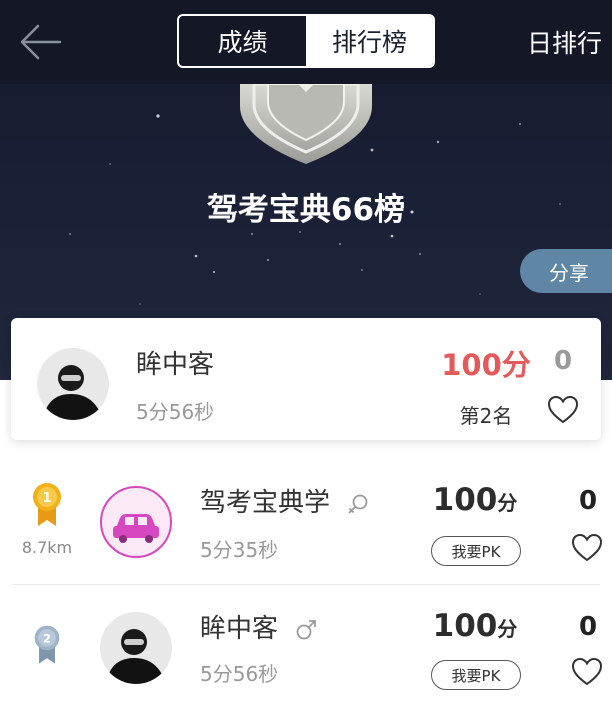 The image size is (612, 720). I want to click on top-navigation-bar: 成绩 排行榜 日排行, so click(306, 42).